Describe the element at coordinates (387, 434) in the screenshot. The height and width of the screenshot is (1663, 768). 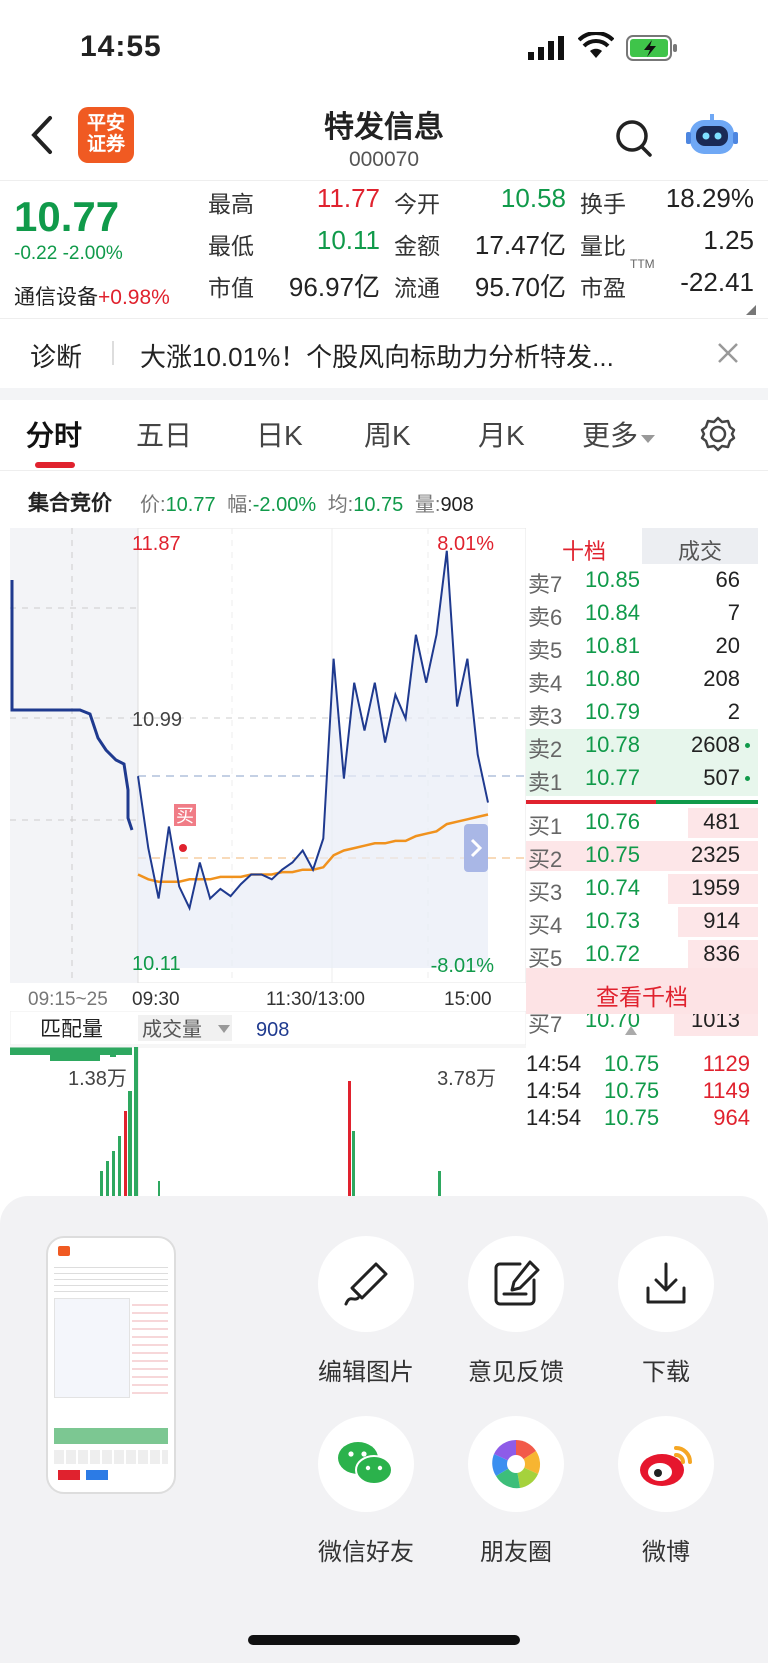
I see `tab-weekly-k: 周K` at that location.